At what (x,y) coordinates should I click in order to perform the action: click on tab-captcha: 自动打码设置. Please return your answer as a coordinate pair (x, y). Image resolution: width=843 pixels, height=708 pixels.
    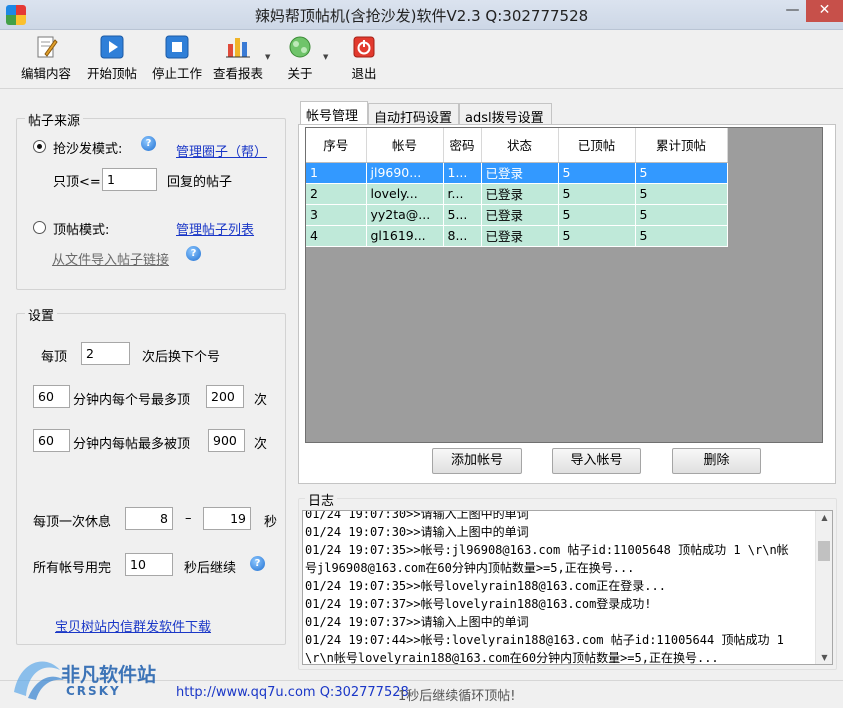
    Looking at the image, I should click on (413, 114).